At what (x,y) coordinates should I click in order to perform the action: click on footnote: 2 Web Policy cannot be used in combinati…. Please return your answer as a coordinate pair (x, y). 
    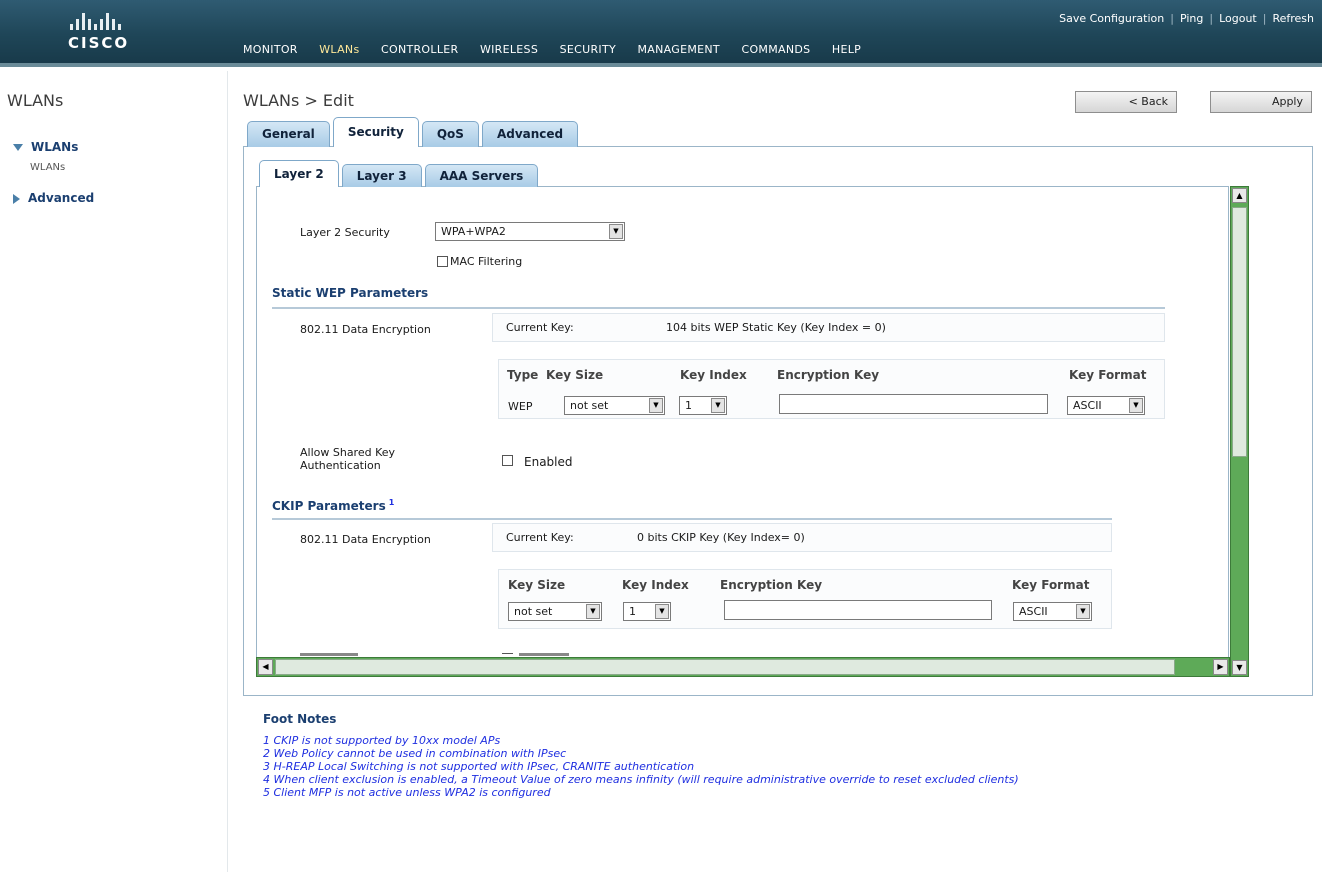
    Looking at the image, I should click on (415, 753).